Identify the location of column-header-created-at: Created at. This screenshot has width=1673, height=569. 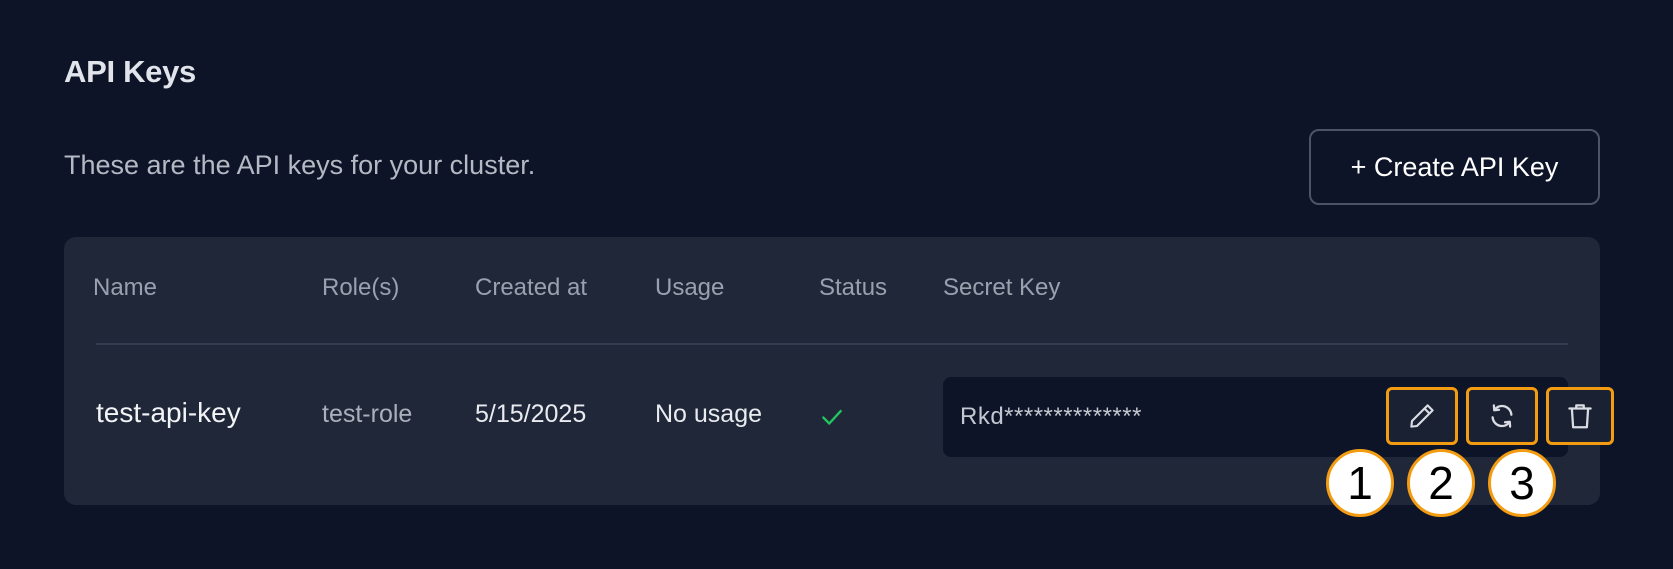
(531, 287).